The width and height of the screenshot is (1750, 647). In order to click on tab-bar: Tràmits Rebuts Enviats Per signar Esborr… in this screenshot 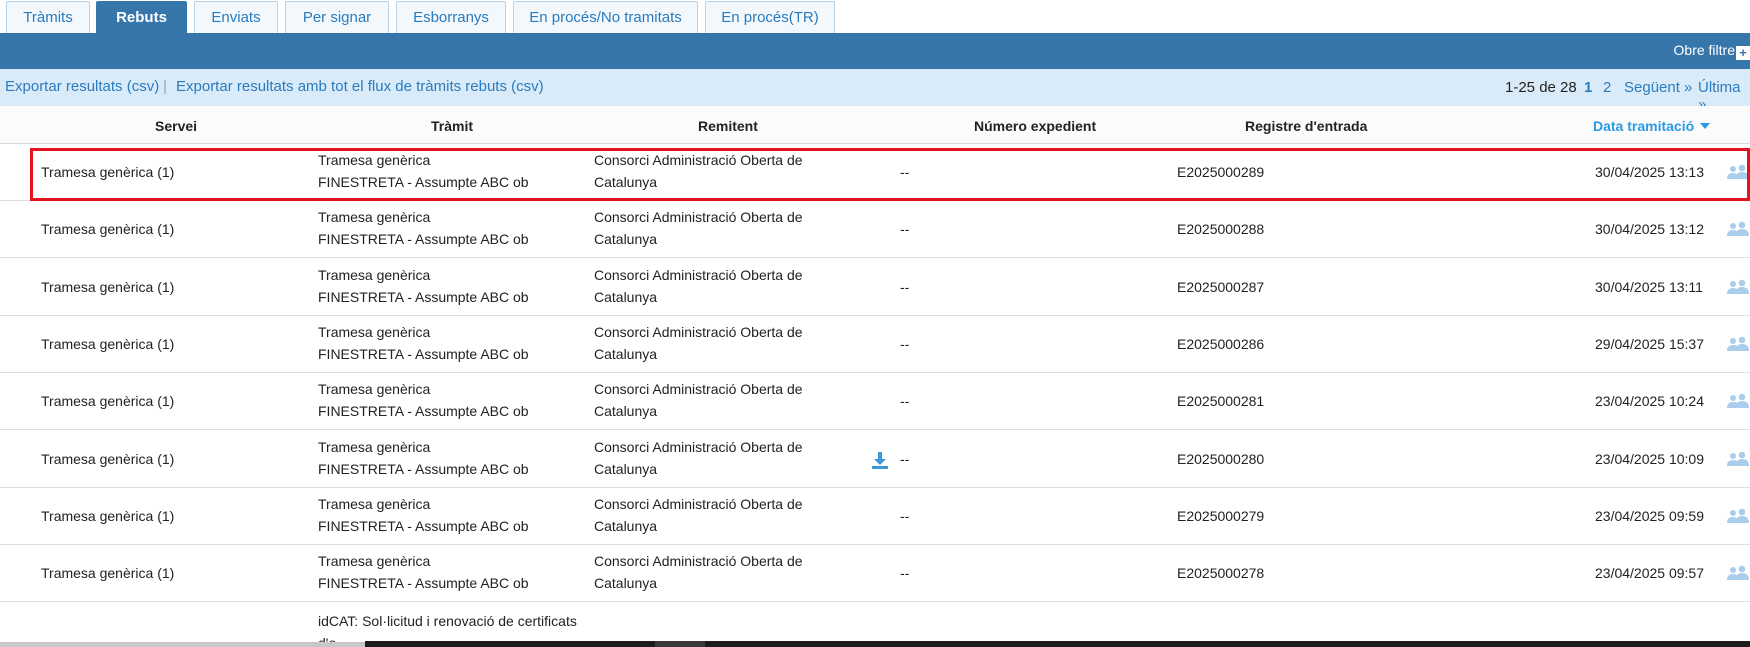, I will do `click(875, 16)`.